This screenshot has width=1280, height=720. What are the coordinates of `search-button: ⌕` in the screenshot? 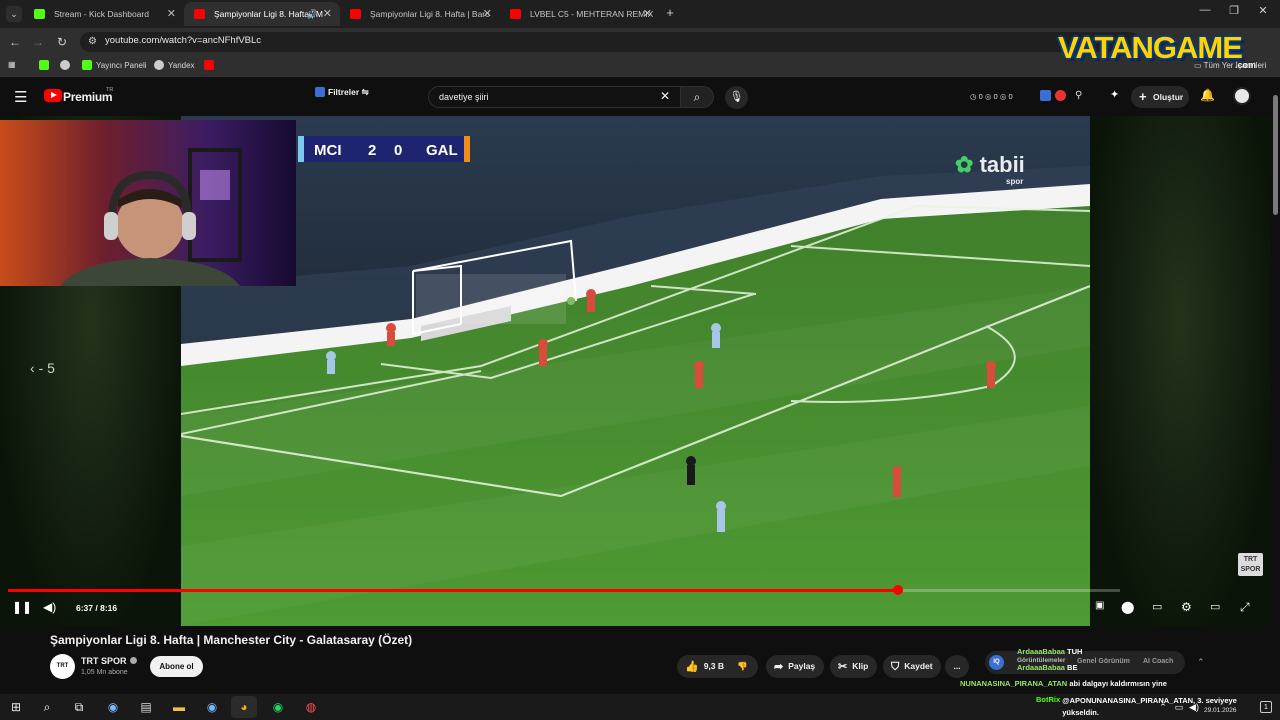 It's located at (697, 97).